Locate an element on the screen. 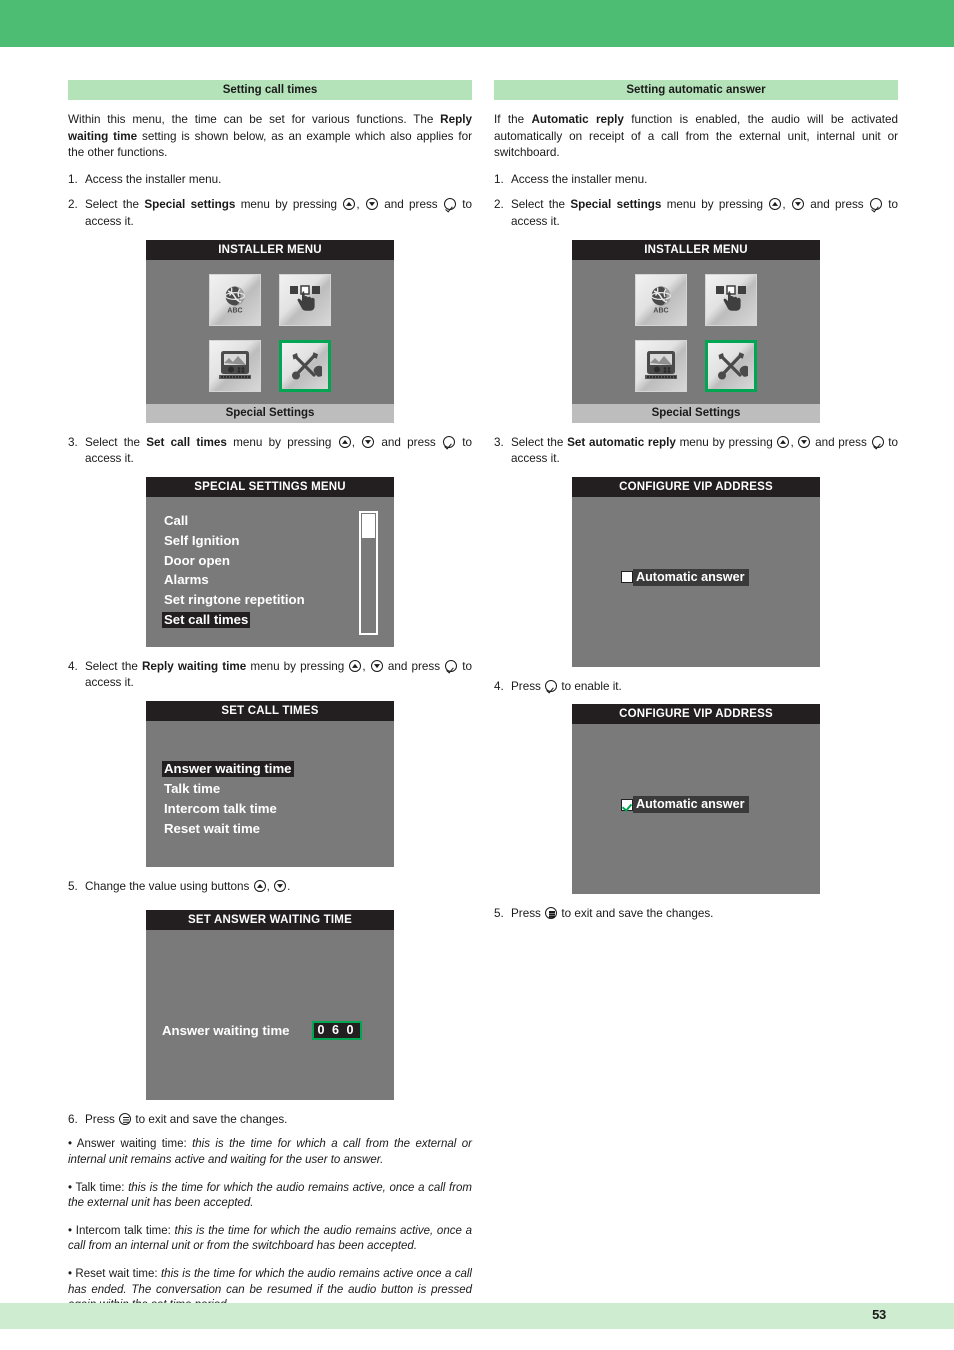 This screenshot has width=954, height=1350. set-answer-waiting-time-body: Answer waiting time 0 6 0 is located at coordinates (270, 1014).